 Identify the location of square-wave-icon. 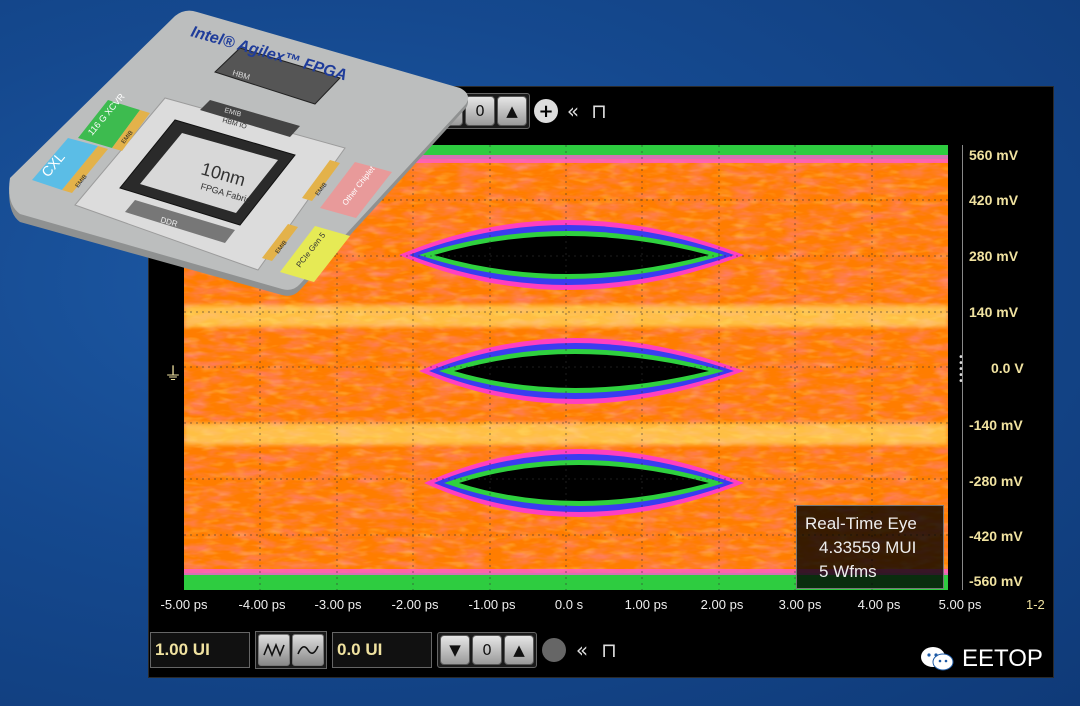
(274, 649).